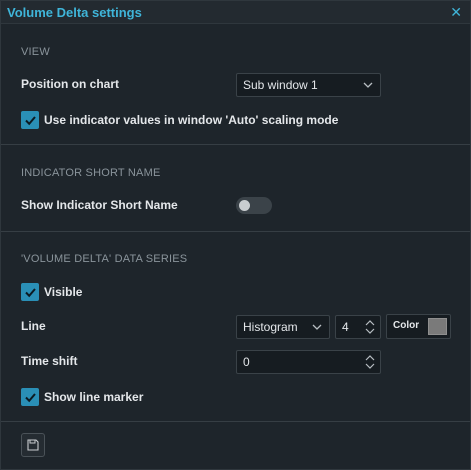 The height and width of the screenshot is (470, 471). What do you see at coordinates (456, 12) in the screenshot?
I see `close-icon: ✕` at bounding box center [456, 12].